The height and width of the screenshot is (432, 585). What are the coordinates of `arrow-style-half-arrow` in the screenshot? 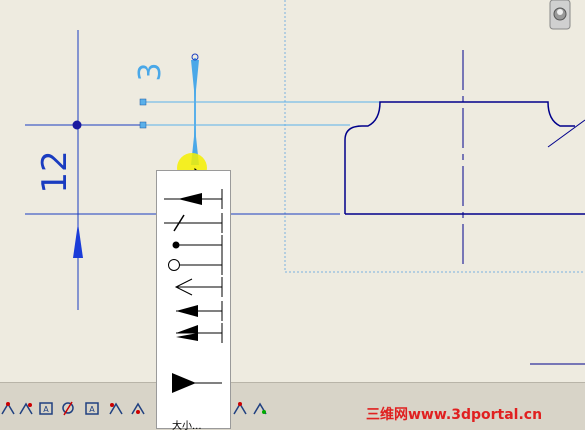 It's located at (193, 333).